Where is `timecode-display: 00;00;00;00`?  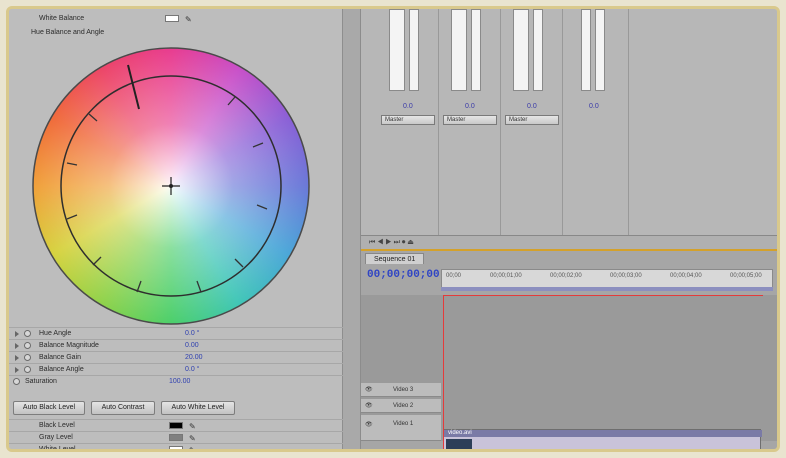
timecode-display: 00;00;00;00 is located at coordinates (403, 275).